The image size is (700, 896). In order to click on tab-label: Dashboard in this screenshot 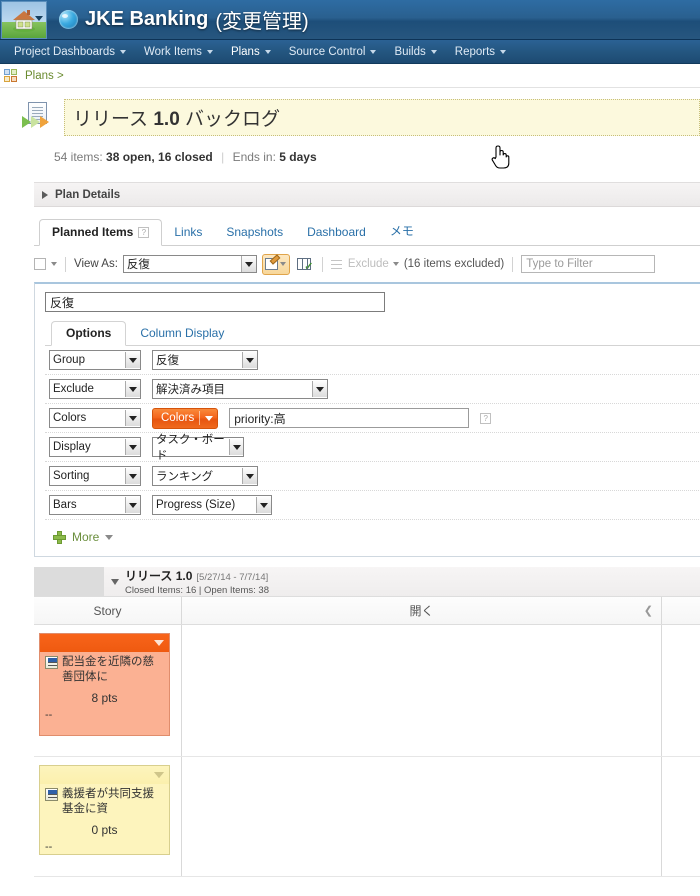, I will do `click(336, 232)`.